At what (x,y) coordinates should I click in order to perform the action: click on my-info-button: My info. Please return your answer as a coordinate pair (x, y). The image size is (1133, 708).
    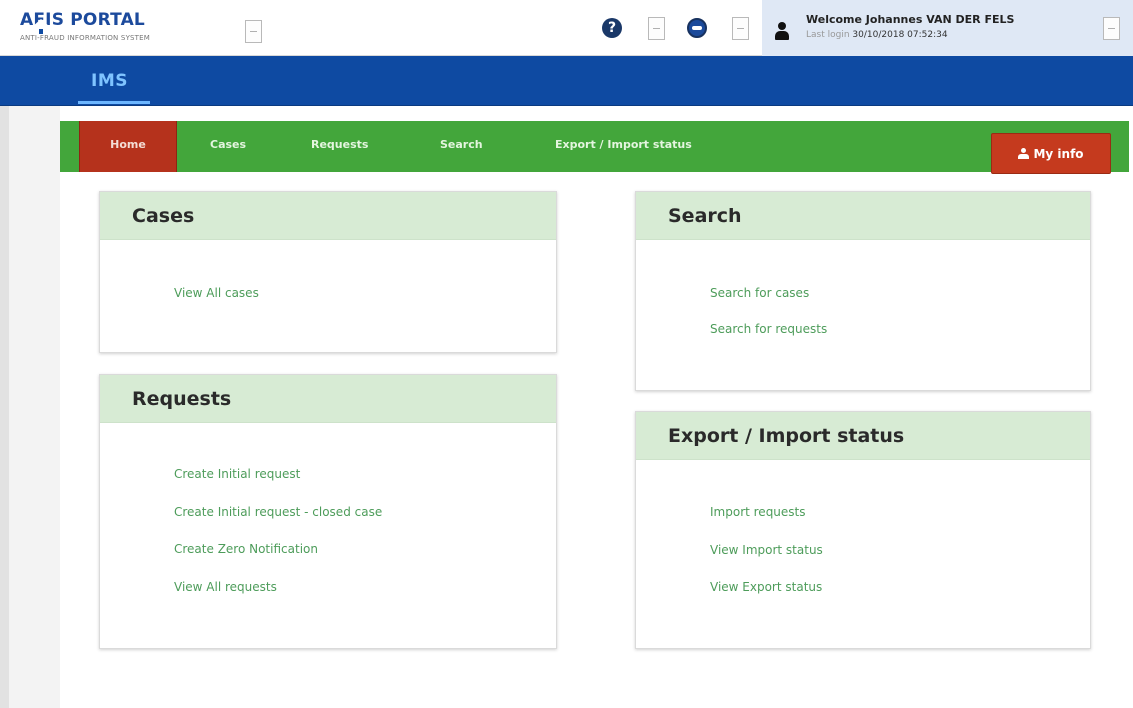
    Looking at the image, I should click on (1051, 153).